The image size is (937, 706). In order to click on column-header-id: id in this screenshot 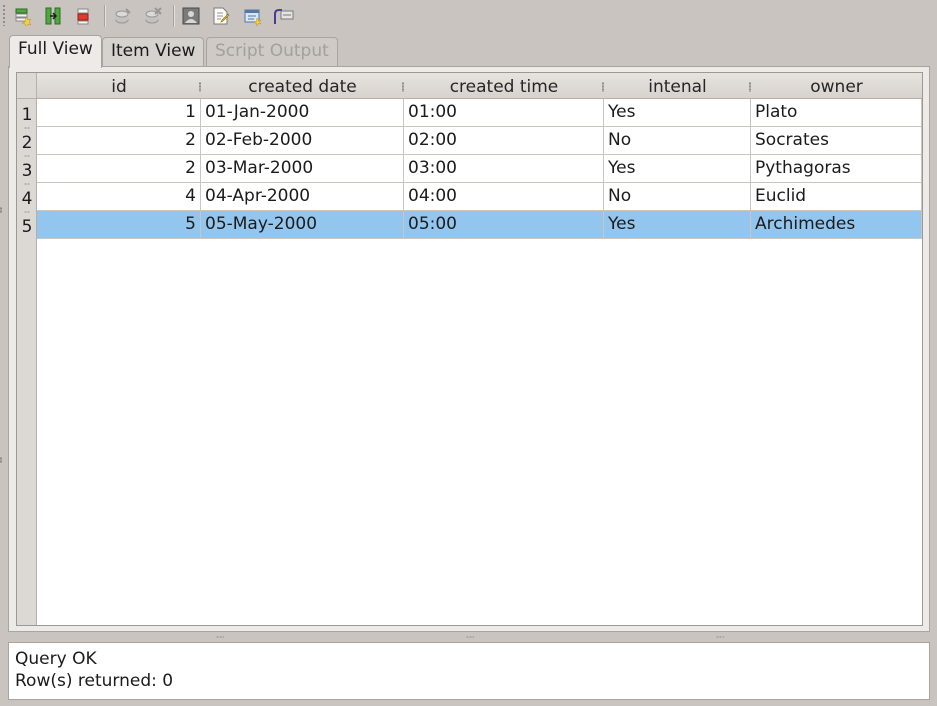, I will do `click(119, 86)`.